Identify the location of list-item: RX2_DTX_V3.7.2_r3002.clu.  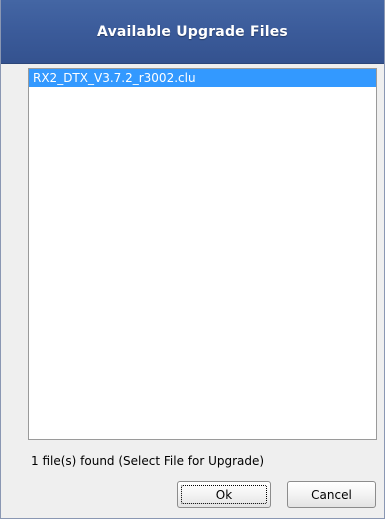
(202, 78).